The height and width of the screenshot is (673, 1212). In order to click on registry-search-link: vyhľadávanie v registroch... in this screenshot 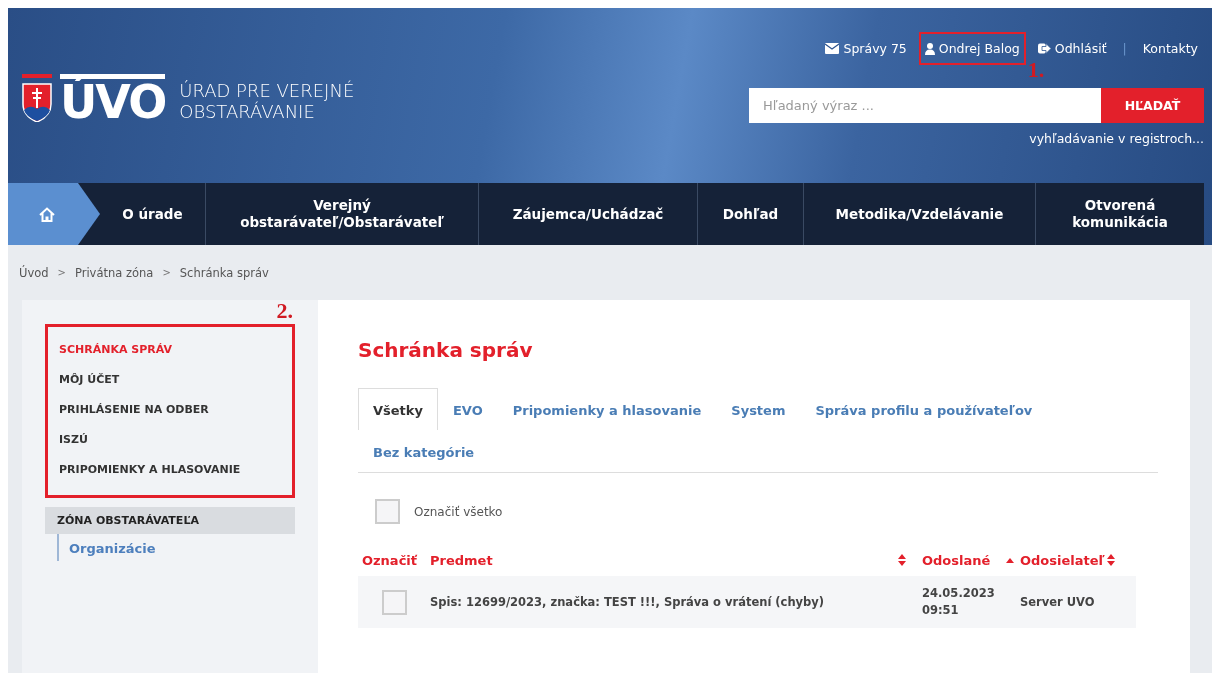, I will do `click(1116, 138)`.